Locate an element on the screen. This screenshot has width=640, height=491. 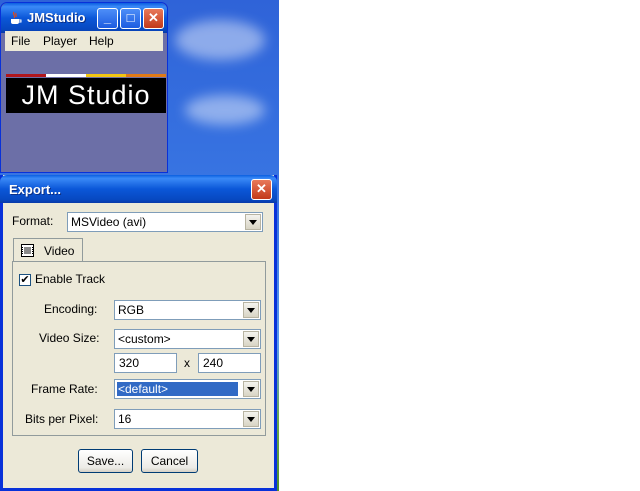
banner-stripe-red is located at coordinates (26, 75).